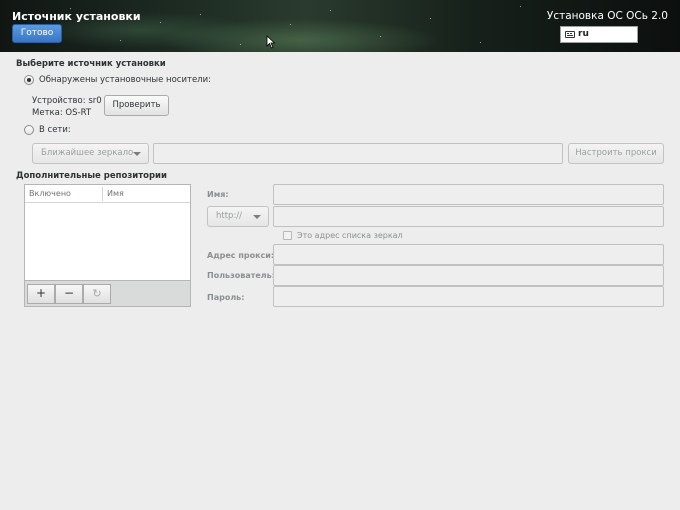 The width and height of the screenshot is (680, 510). What do you see at coordinates (271, 42) in the screenshot?
I see `mouse-pointer-icon` at bounding box center [271, 42].